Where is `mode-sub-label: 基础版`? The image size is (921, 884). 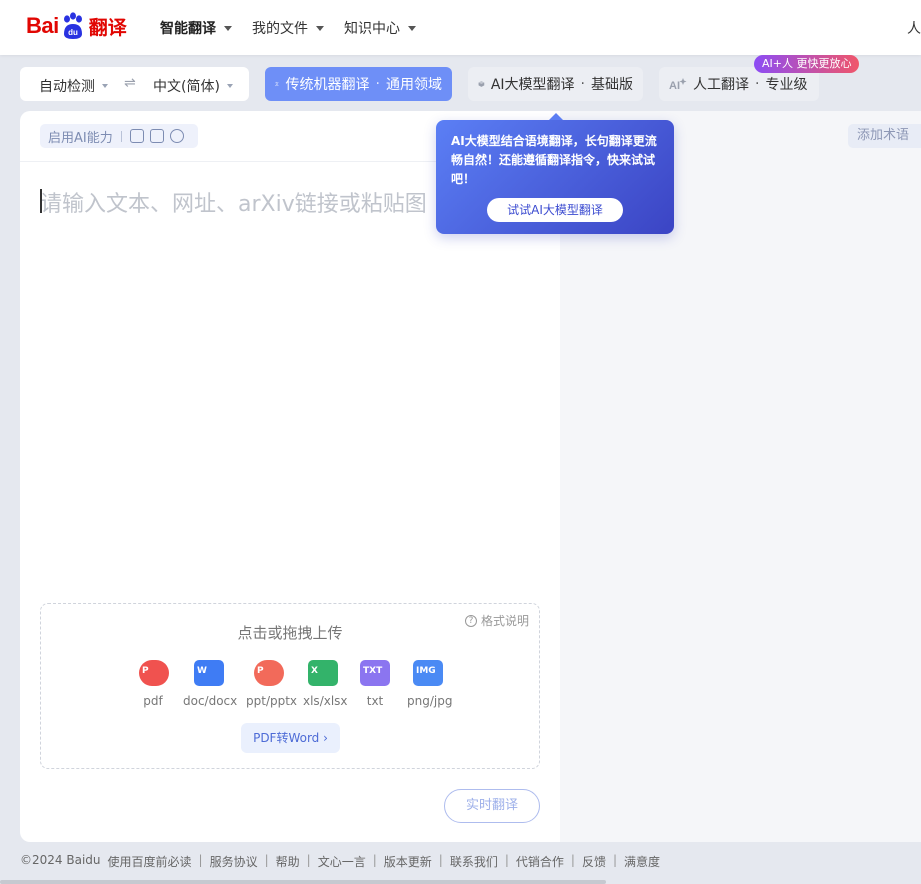 mode-sub-label: 基础版 is located at coordinates (612, 85).